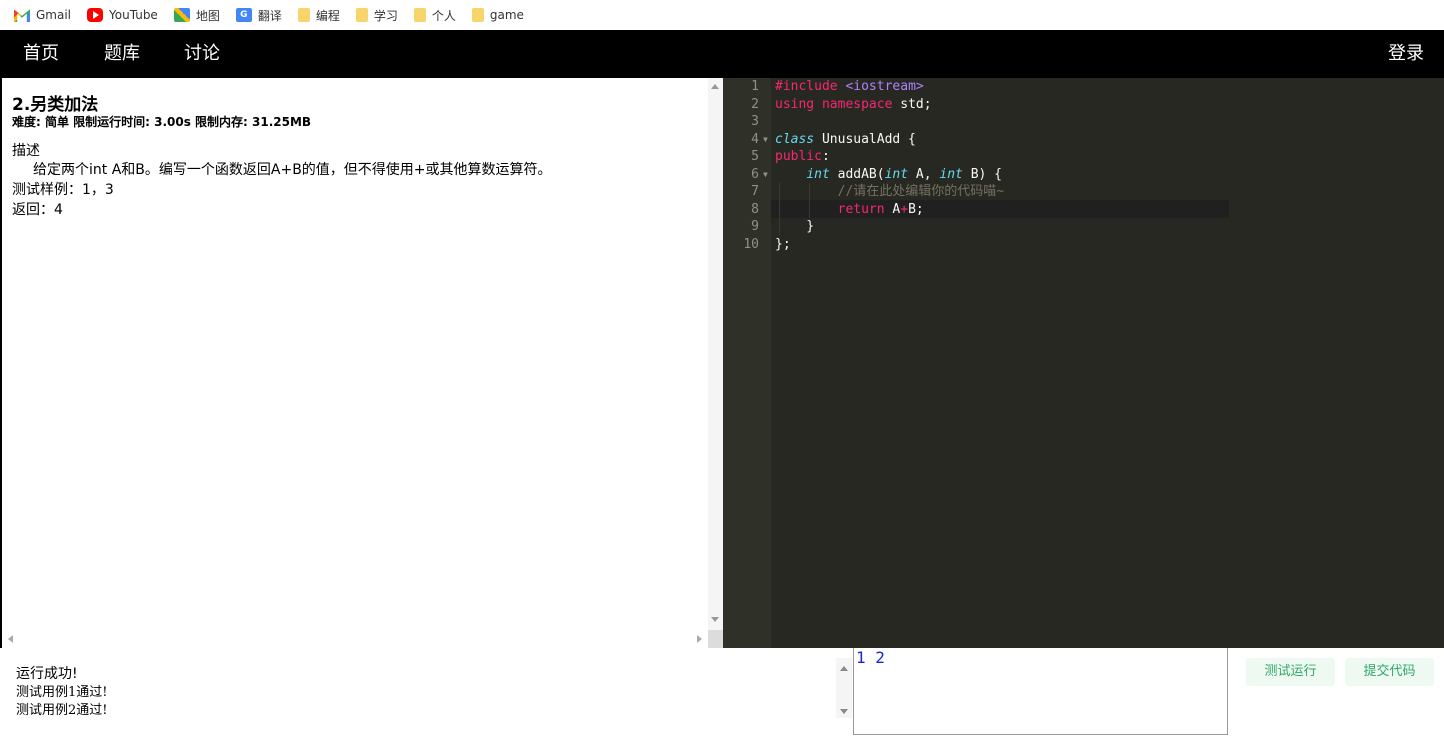 Image resolution: width=1444 pixels, height=747 pixels. Describe the element at coordinates (747, 363) in the screenshot. I see `editor-gutter: 1 2 3 4 ▼ 5 6 ▼ 7 8 9 10` at that location.